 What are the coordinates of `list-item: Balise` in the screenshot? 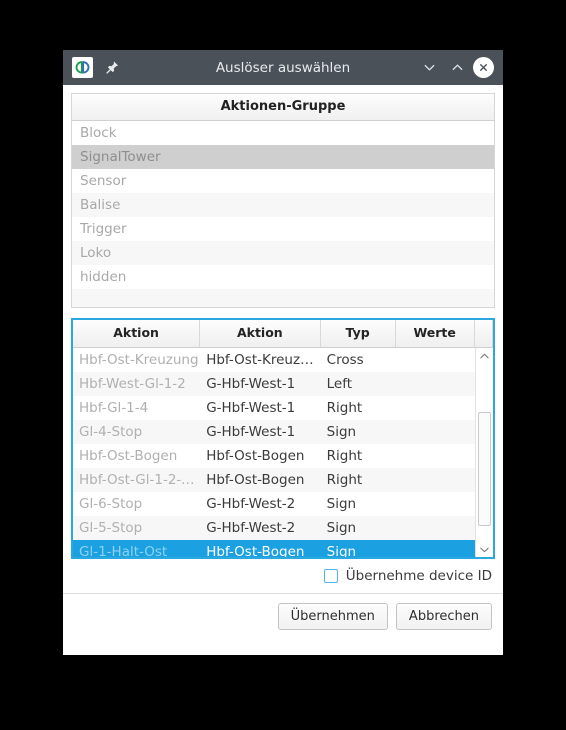 It's located at (283, 205).